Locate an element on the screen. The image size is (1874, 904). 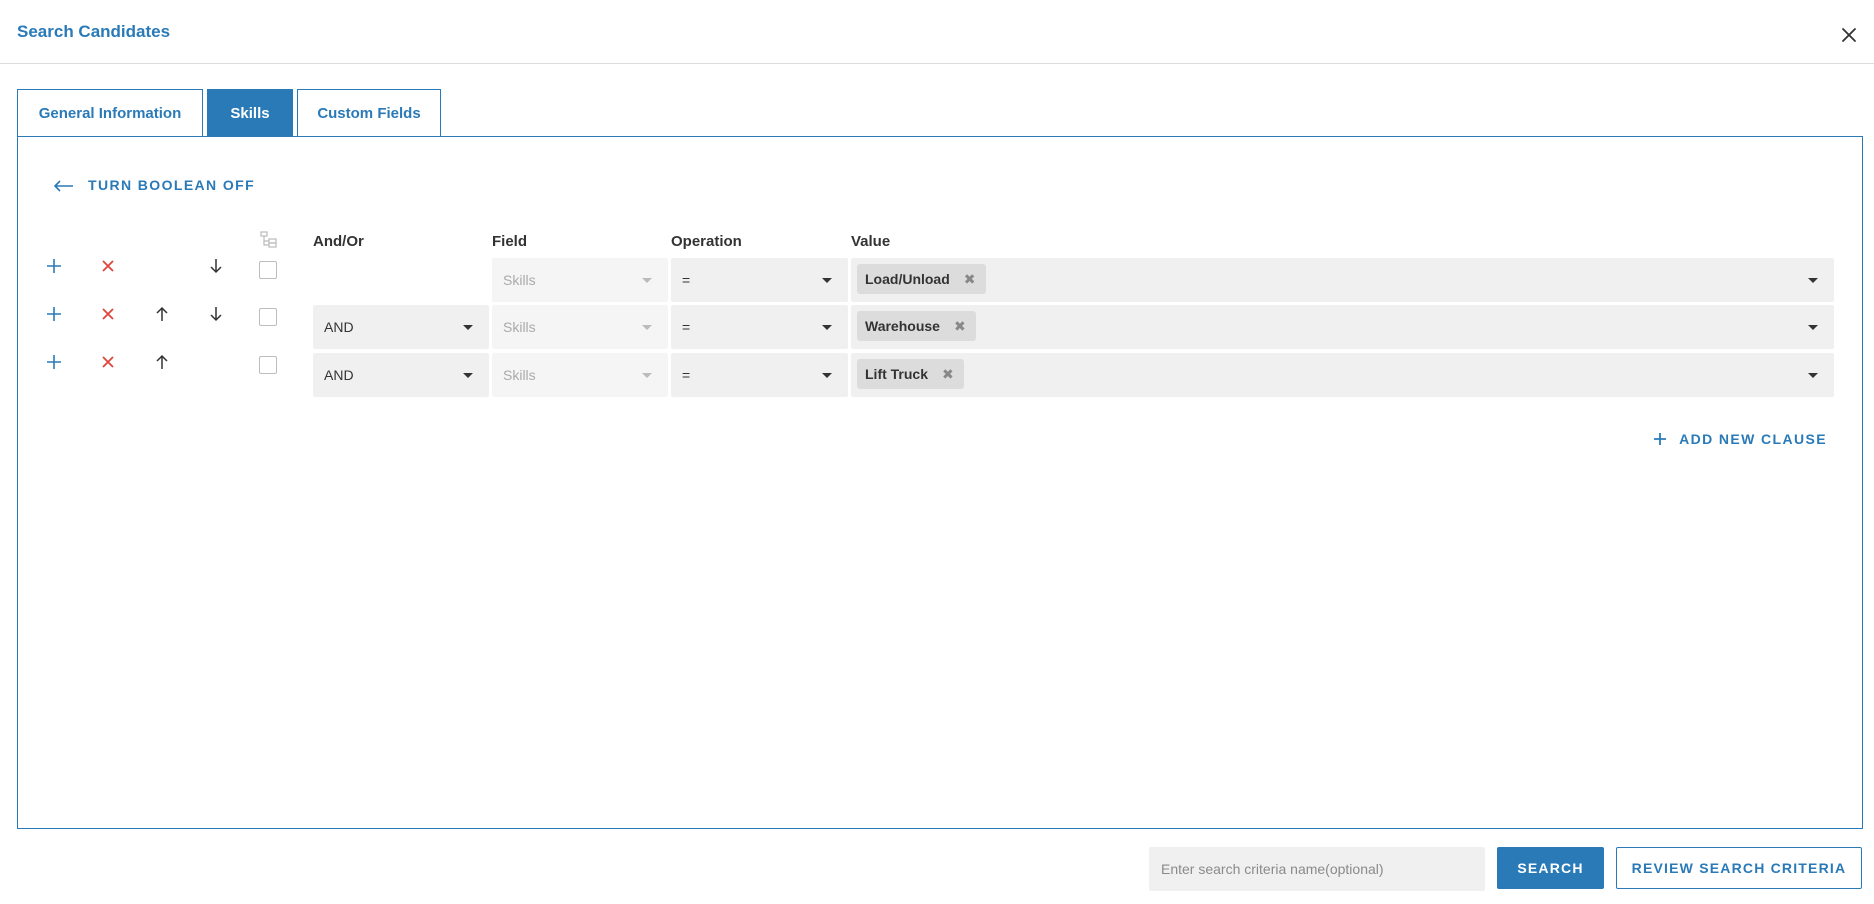
column-header-and-or: And/Or is located at coordinates (338, 241).